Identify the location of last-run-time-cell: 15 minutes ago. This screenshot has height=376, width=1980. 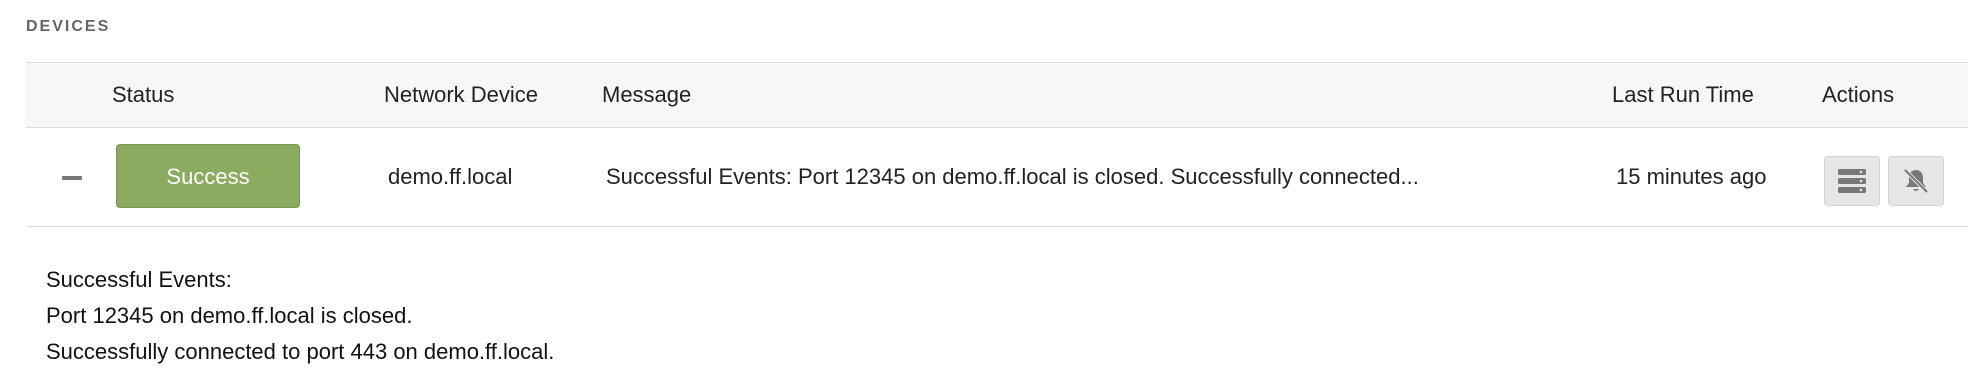
(1691, 176).